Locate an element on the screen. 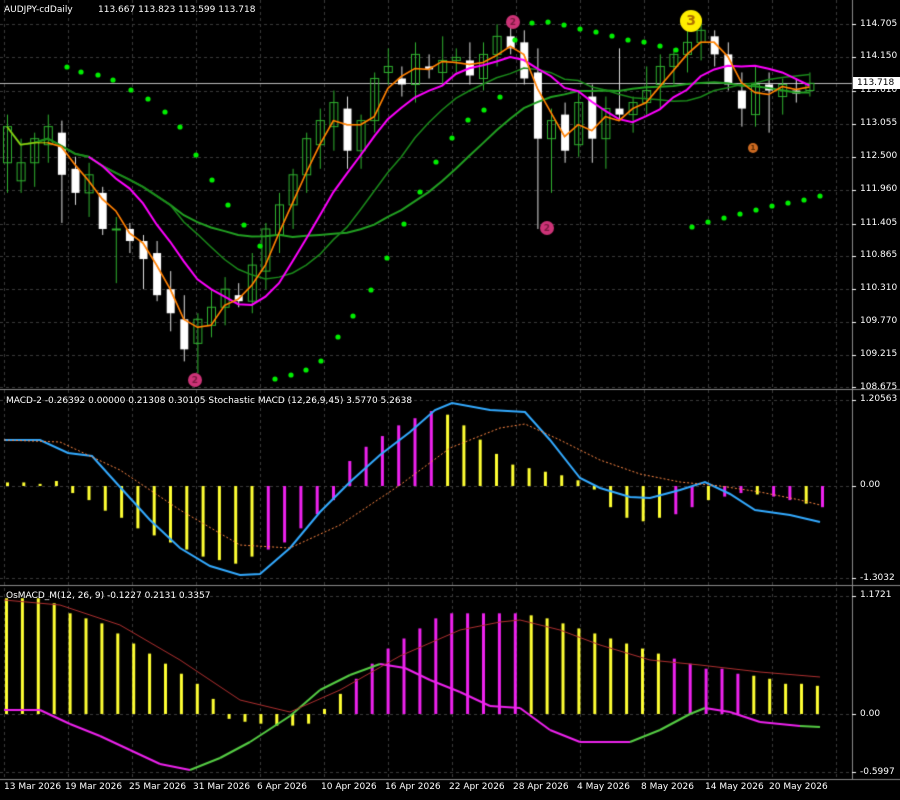 Image resolution: width=900 pixels, height=800 pixels. time-axis-label: 4 May 2026 is located at coordinates (603, 787).